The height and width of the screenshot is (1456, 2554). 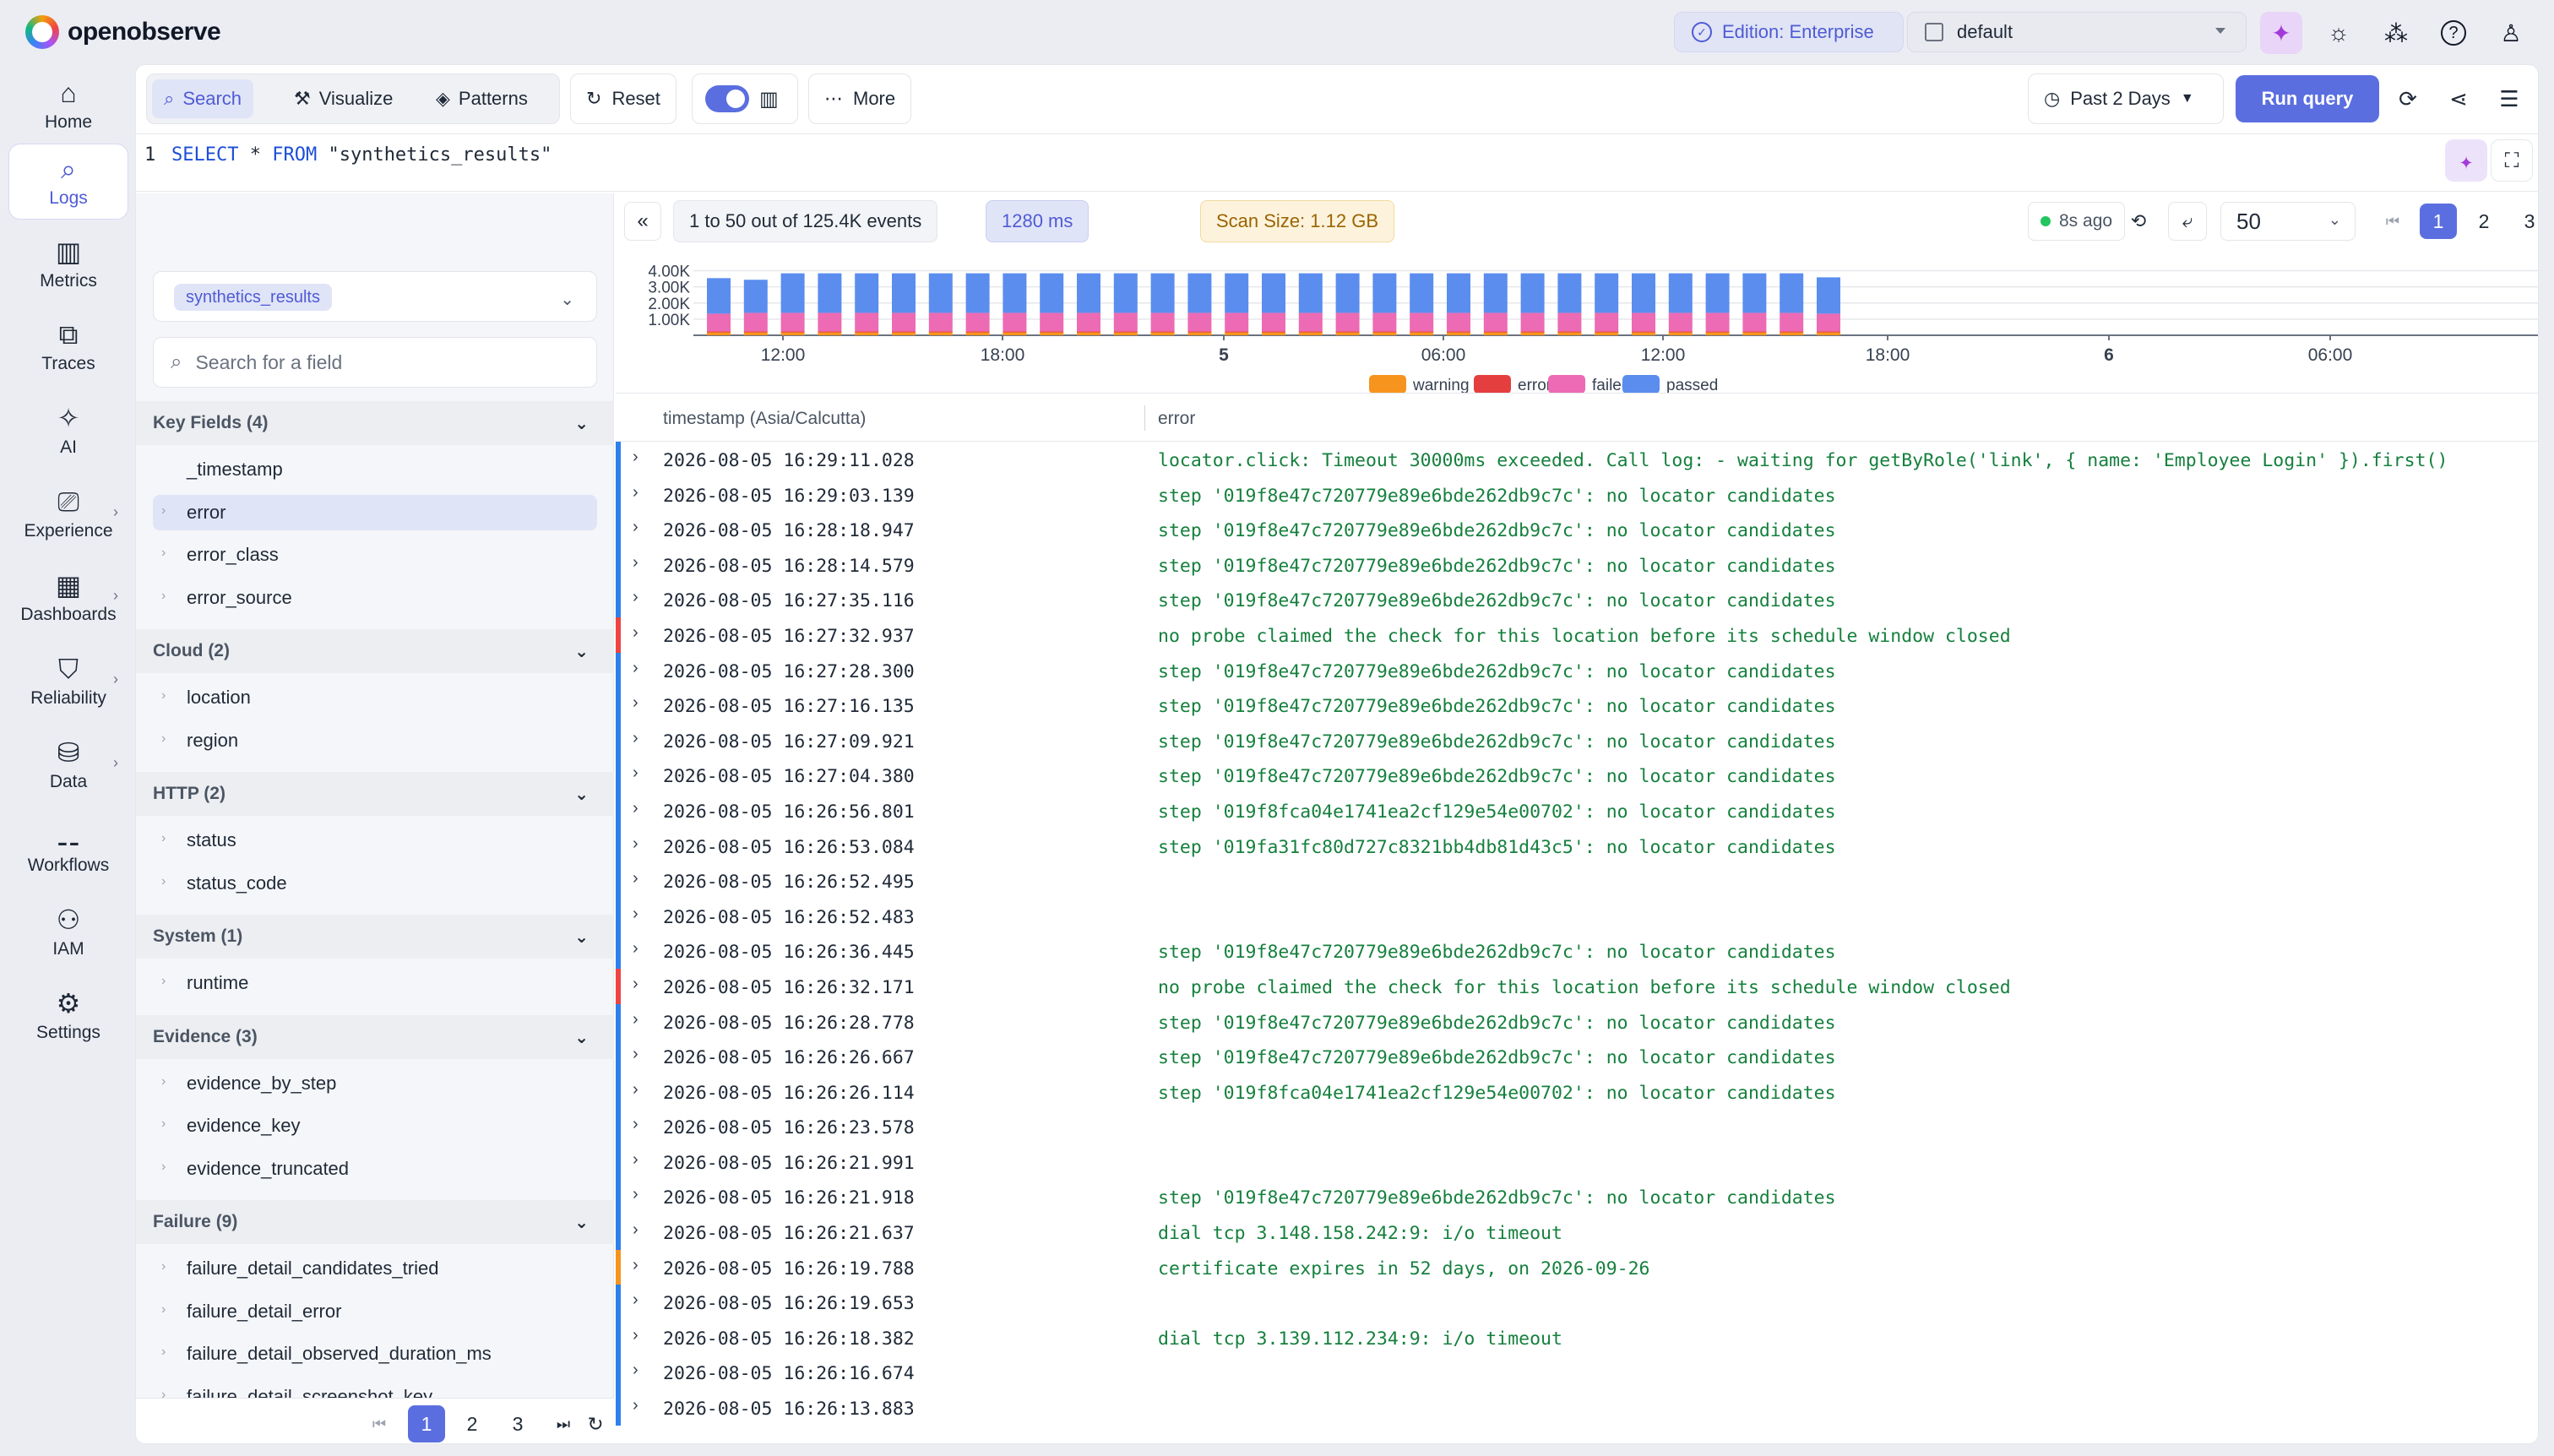 I want to click on field-item: › status_code, so click(x=375, y=883).